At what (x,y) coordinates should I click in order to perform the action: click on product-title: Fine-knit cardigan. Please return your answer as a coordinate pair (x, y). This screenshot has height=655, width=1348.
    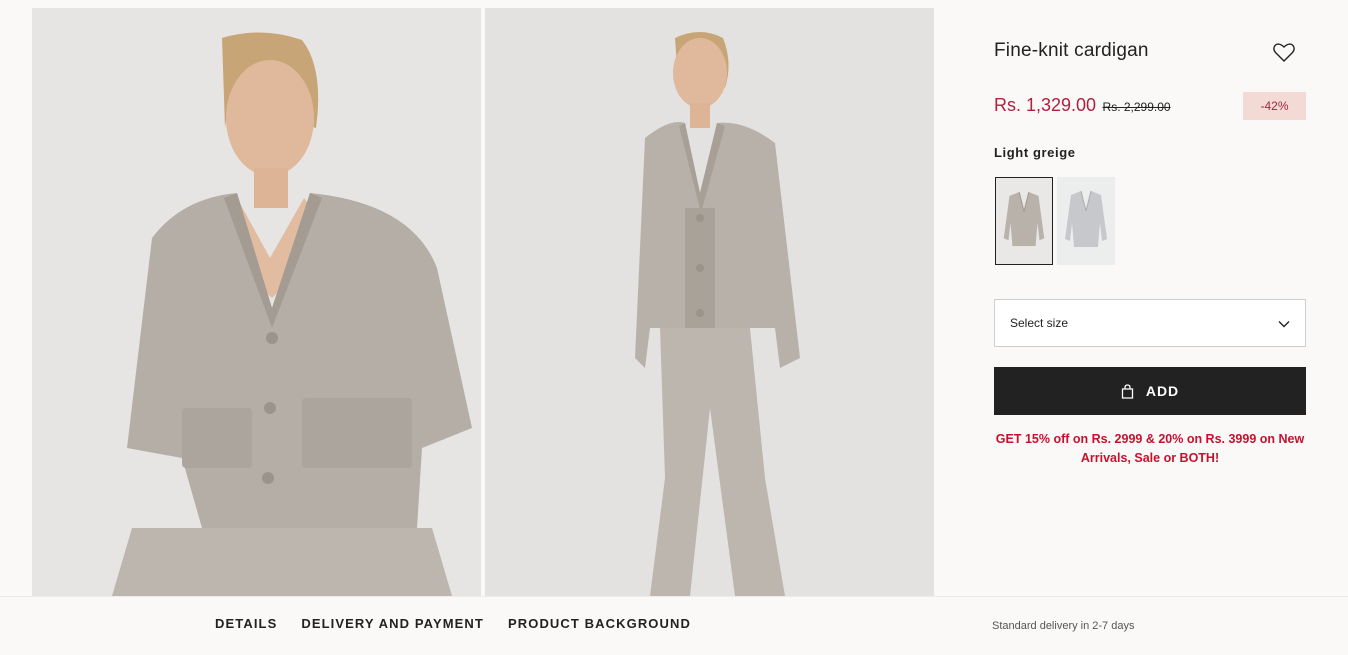
    Looking at the image, I should click on (1071, 50).